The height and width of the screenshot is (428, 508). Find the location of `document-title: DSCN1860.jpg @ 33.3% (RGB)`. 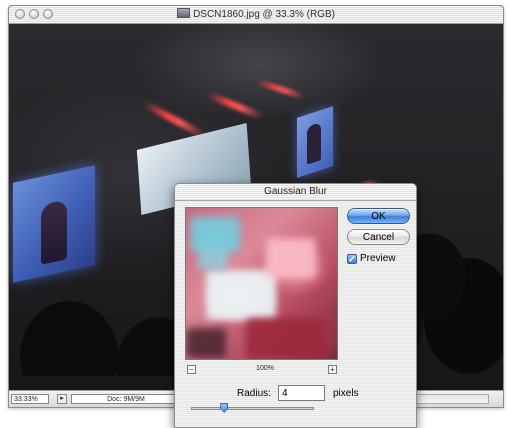

document-title: DSCN1860.jpg @ 33.3% (RGB) is located at coordinates (264, 14).